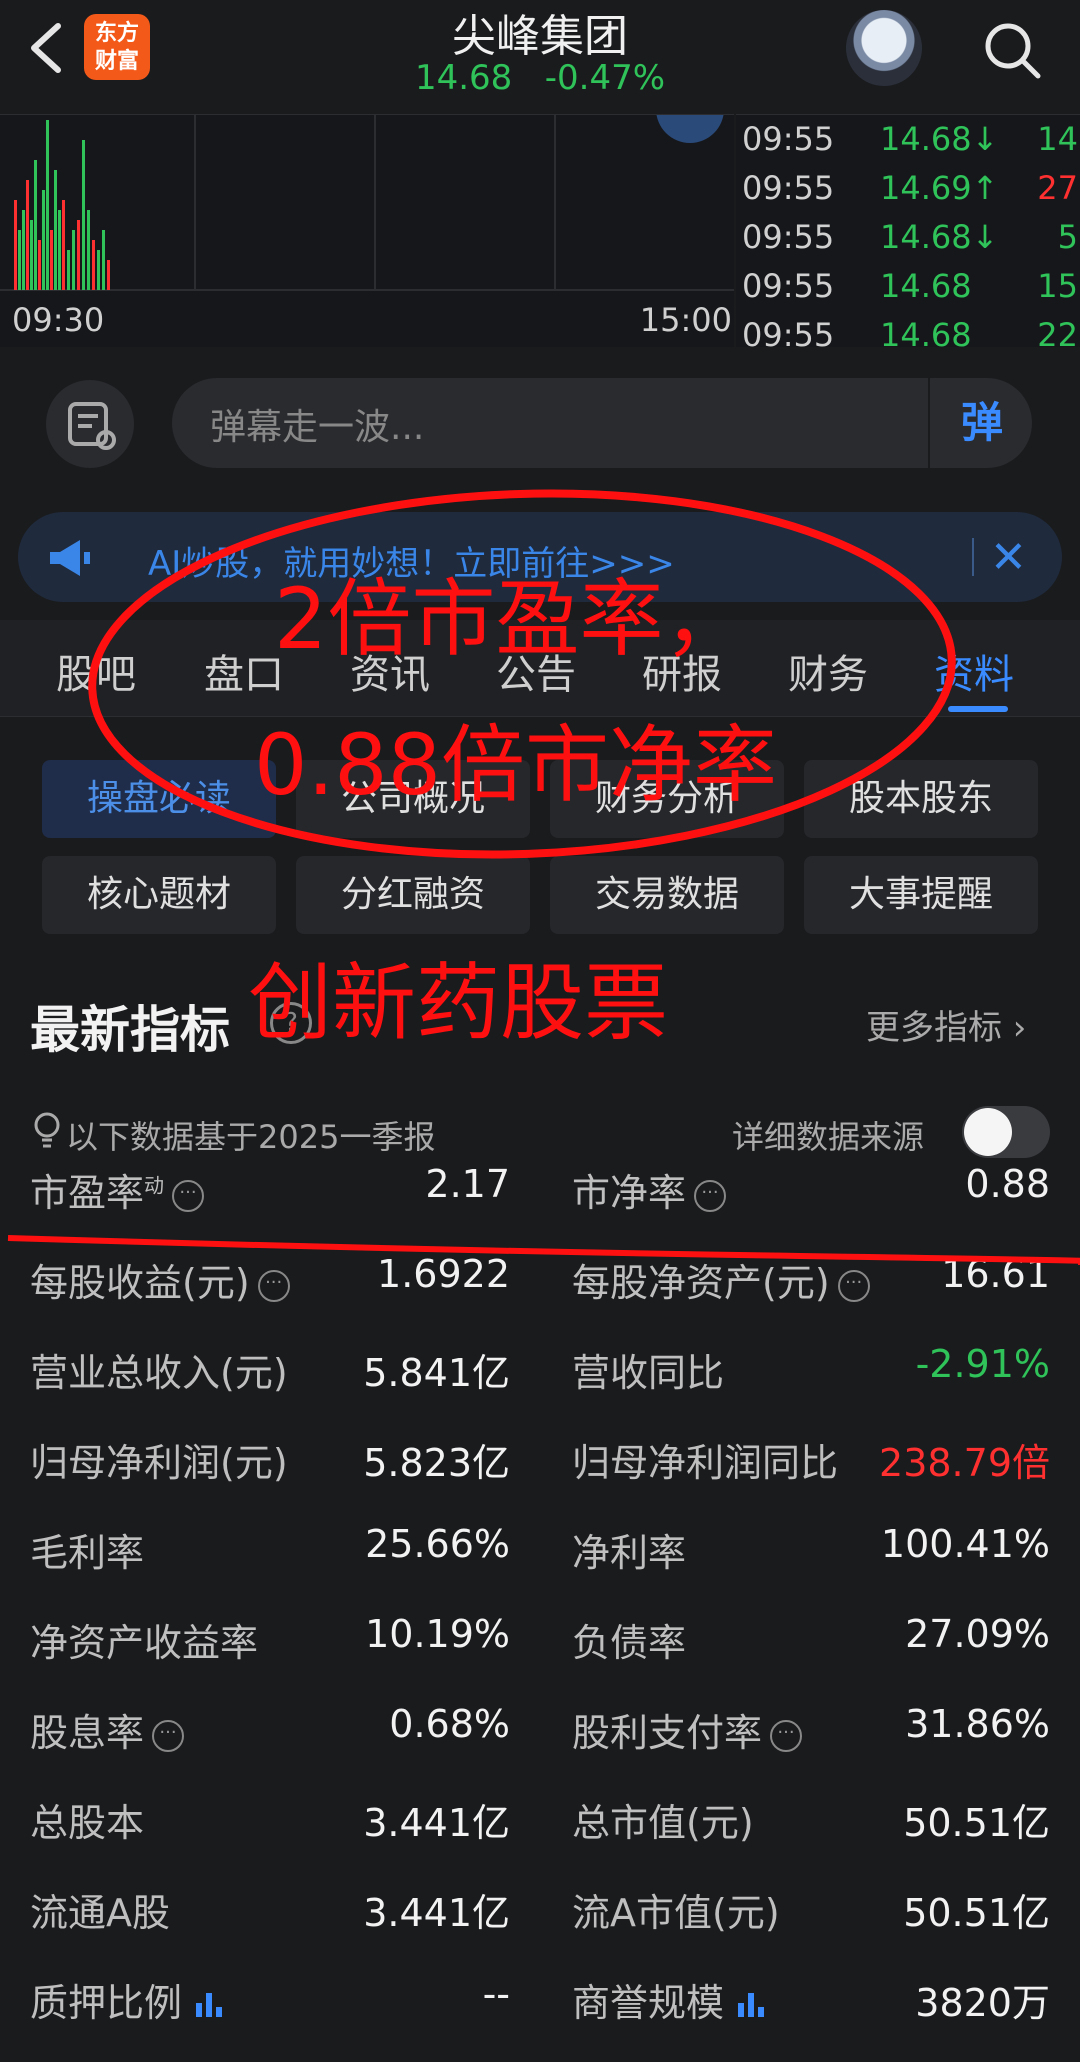 The width and height of the screenshot is (1080, 2062). What do you see at coordinates (458, 1003) in the screenshot?
I see `annotation-text-innovative-drug: 创新药股票` at bounding box center [458, 1003].